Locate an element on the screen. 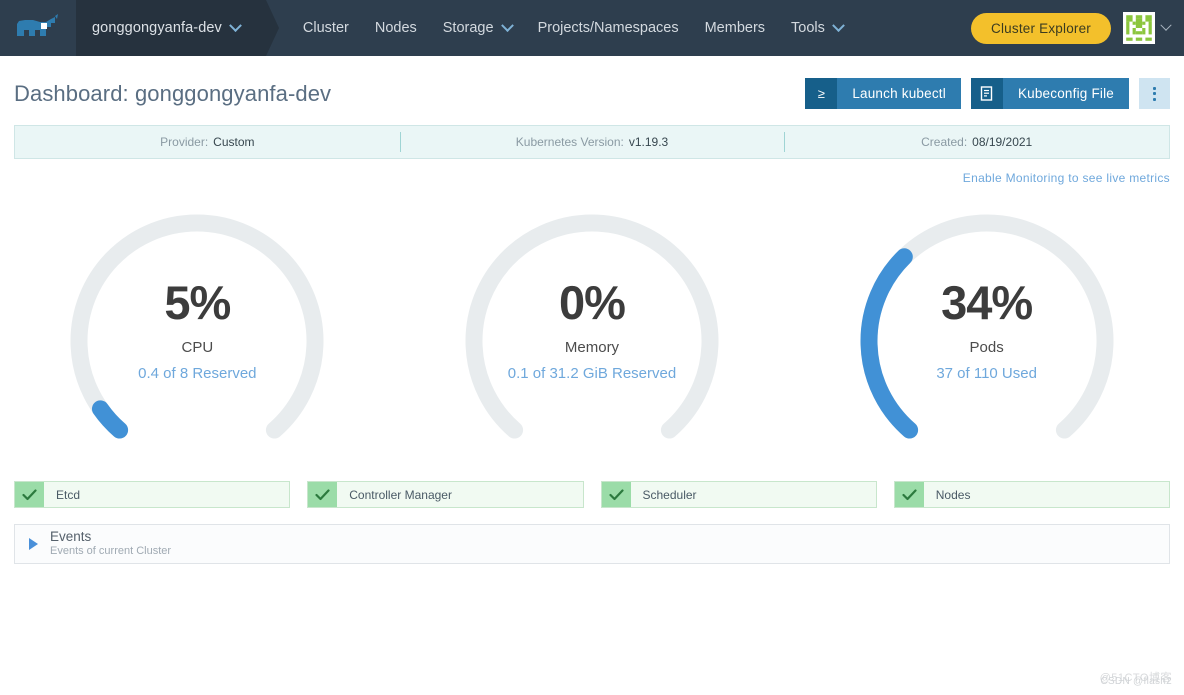  gauge-sublabel: 0.1 of 31.2 GiB Reserved is located at coordinates (592, 373).